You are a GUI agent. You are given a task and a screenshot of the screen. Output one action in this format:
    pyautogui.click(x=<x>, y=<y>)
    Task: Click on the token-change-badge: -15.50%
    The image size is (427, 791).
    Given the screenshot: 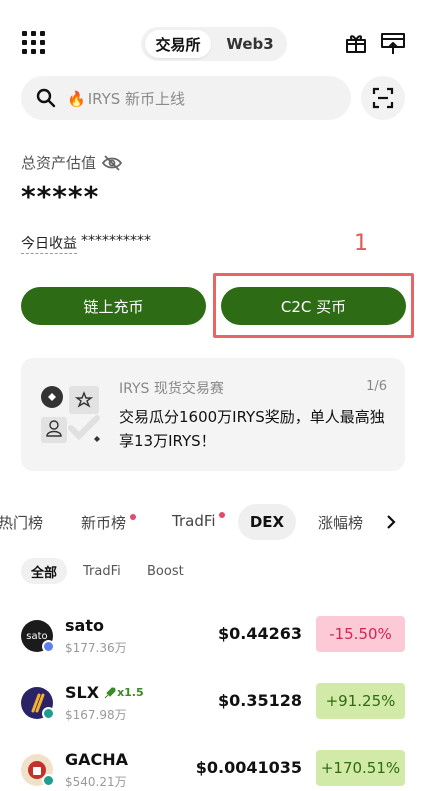 What is the action you would take?
    pyautogui.click(x=360, y=634)
    